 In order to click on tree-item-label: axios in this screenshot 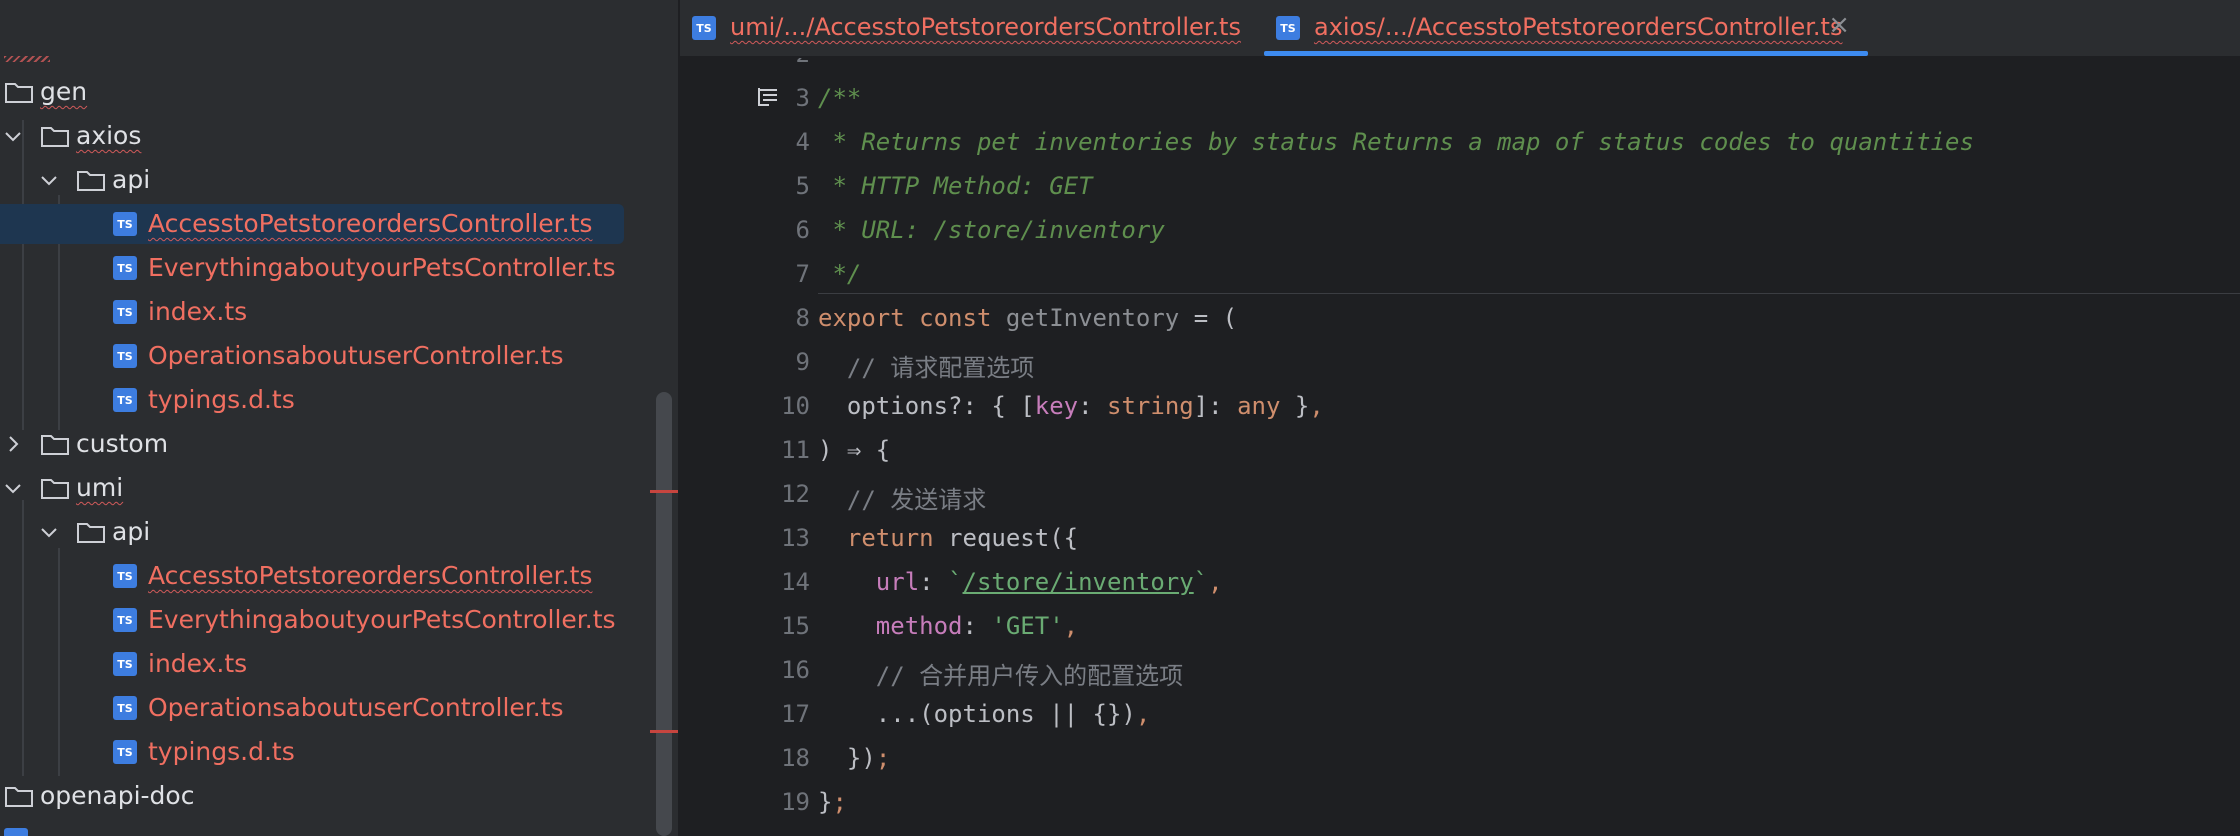, I will do `click(109, 135)`.